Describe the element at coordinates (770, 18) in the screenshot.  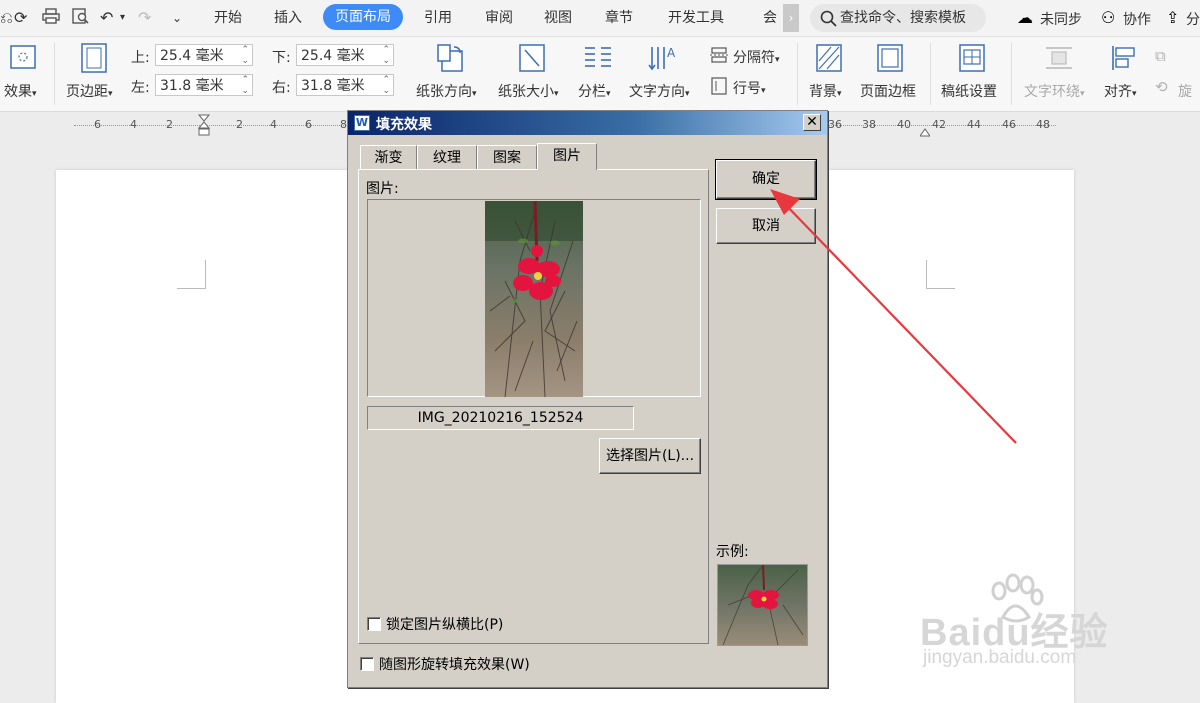
I see `tab-member: 会` at that location.